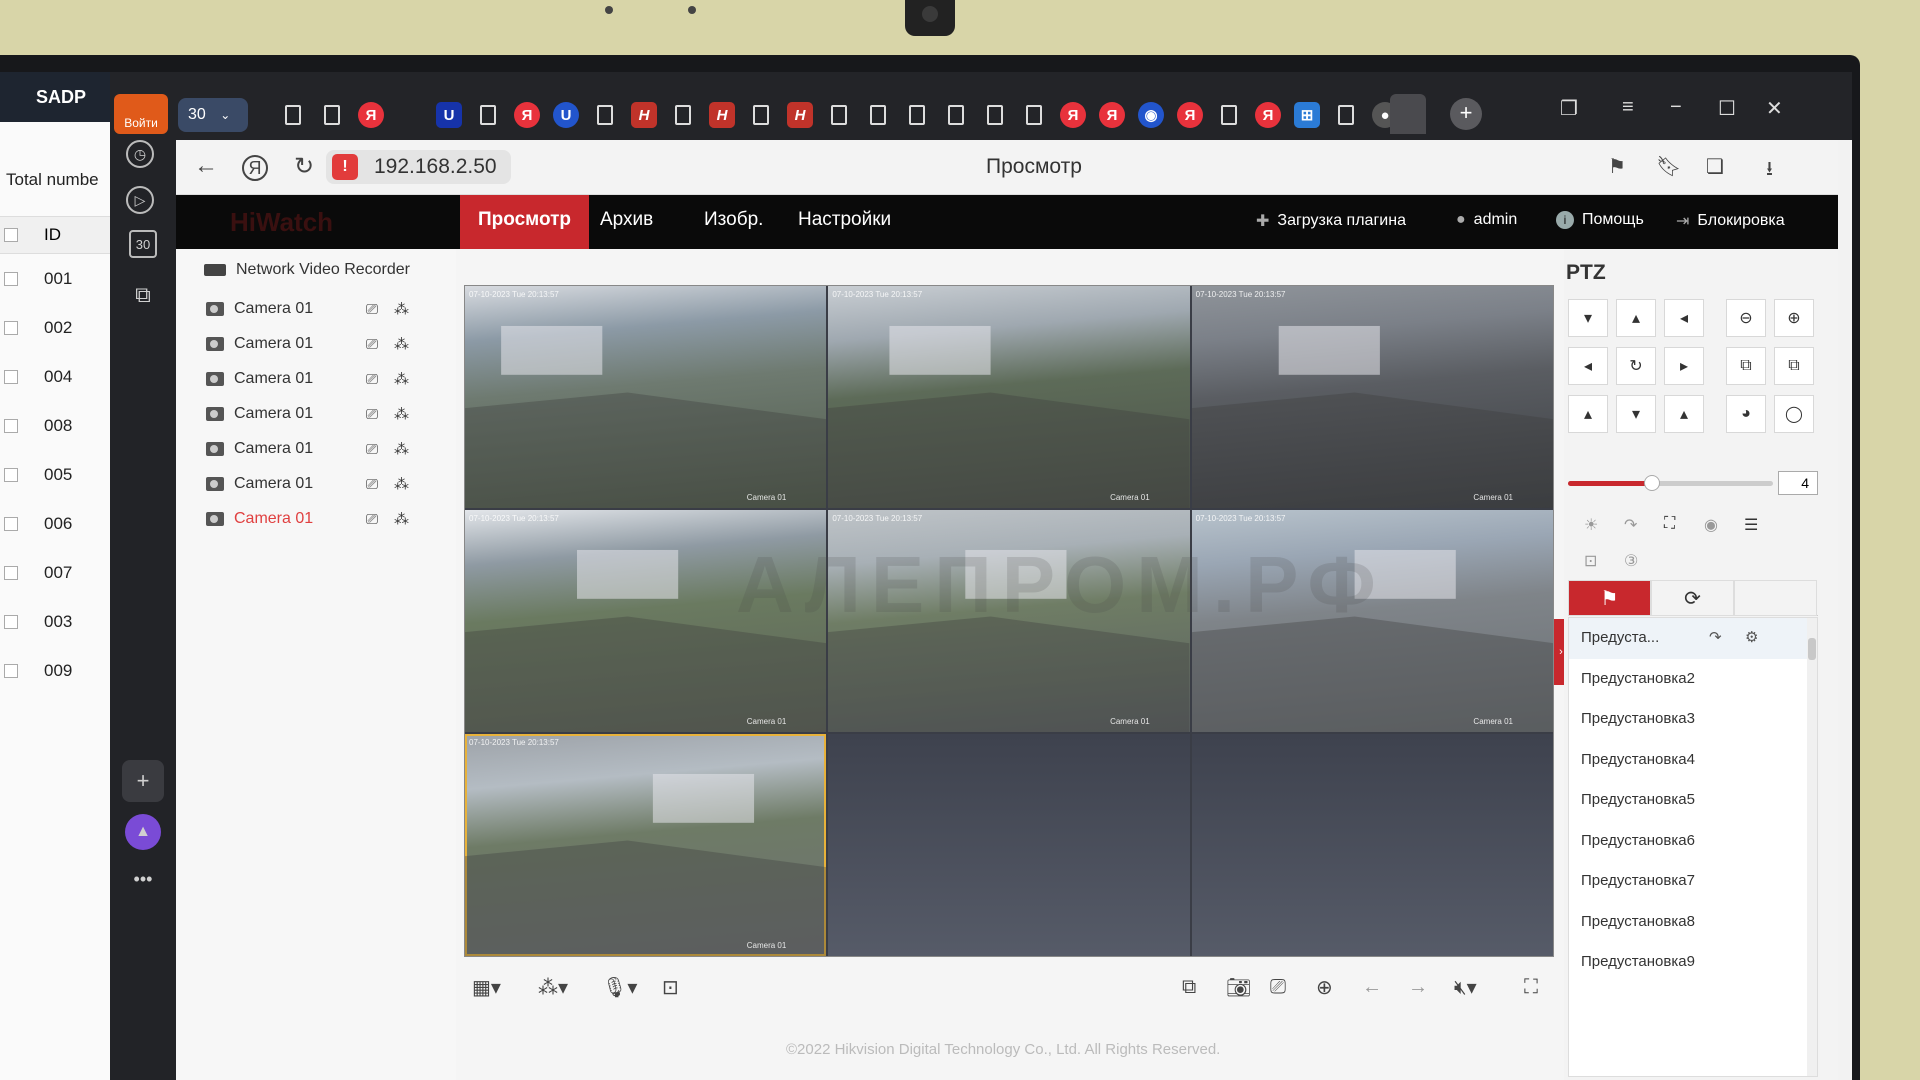  I want to click on more-icon: •••, so click(143, 879).